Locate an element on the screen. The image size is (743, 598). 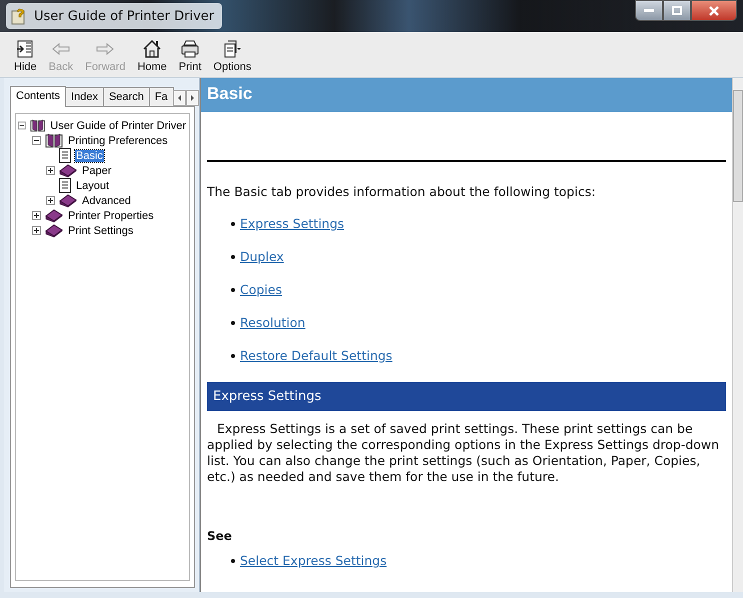
section-paragraph: Express Settings is a set of saved print settings. These print settings can be applied by selecting the corresponding options in the Express Settings drop-down list. You can also change the print settings (such as Orientation, Paper, Copies, etc.) as needed and save them for the use in the future. is located at coordinates (463, 453).